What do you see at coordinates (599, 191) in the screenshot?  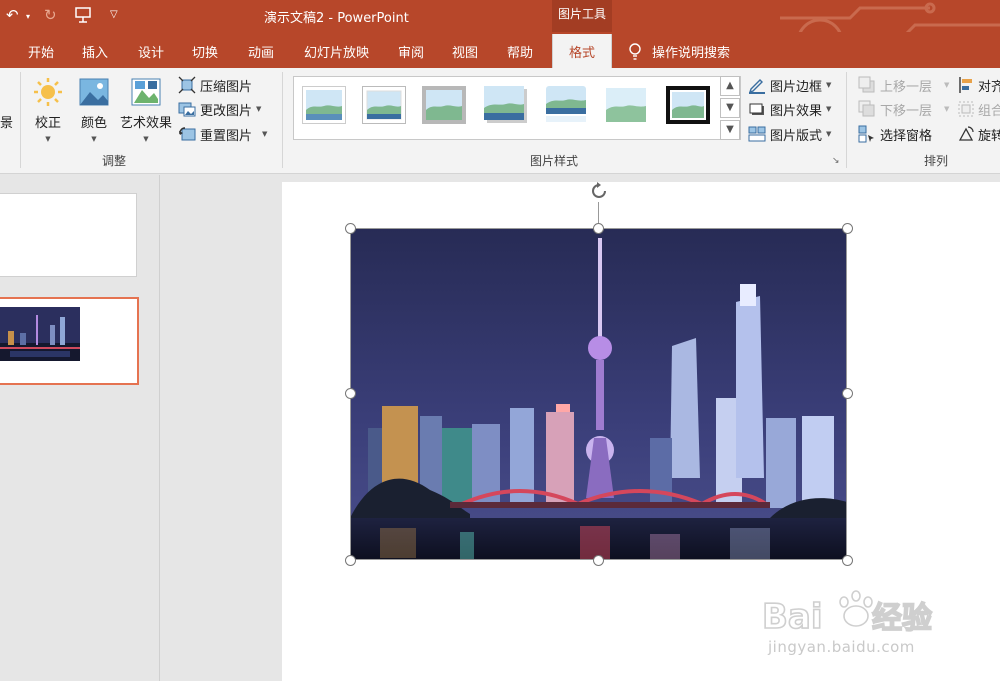 I see `rotate-handle-icon` at bounding box center [599, 191].